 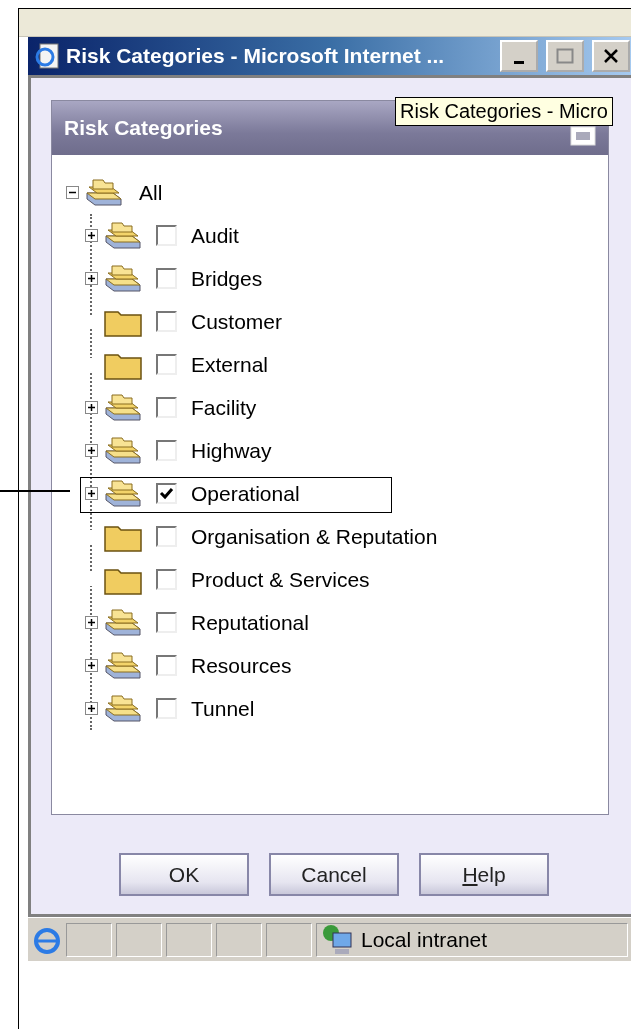 What do you see at coordinates (250, 622) in the screenshot?
I see `tree-item: Reputational` at bounding box center [250, 622].